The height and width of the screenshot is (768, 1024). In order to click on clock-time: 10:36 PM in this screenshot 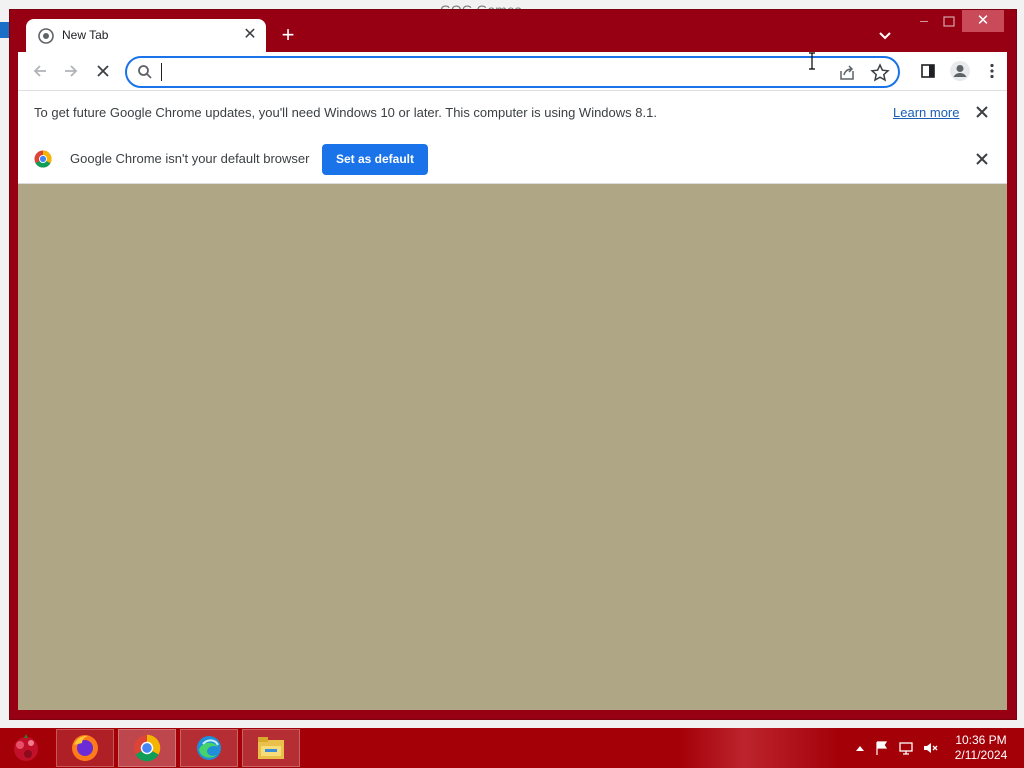, I will do `click(981, 740)`.